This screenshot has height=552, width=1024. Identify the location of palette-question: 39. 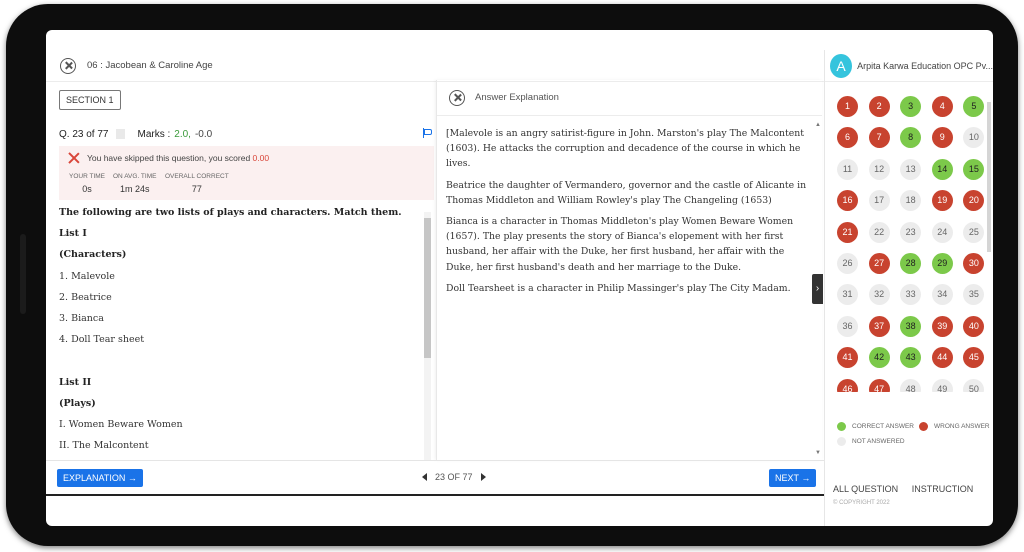
(942, 326).